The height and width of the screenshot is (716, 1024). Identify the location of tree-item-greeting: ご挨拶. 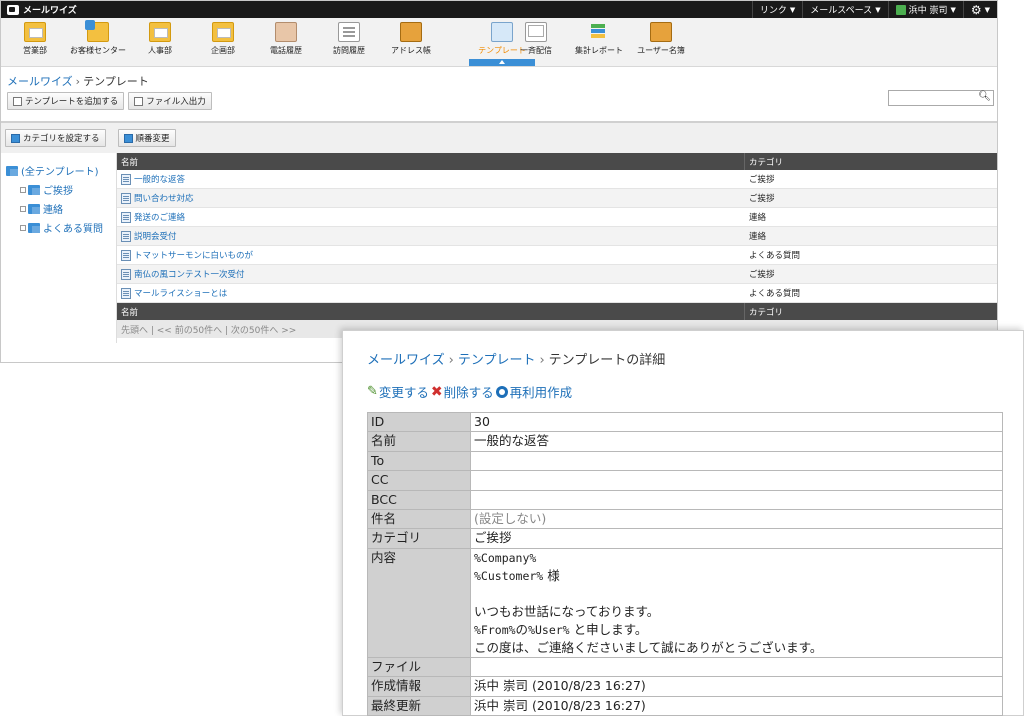
(61, 189).